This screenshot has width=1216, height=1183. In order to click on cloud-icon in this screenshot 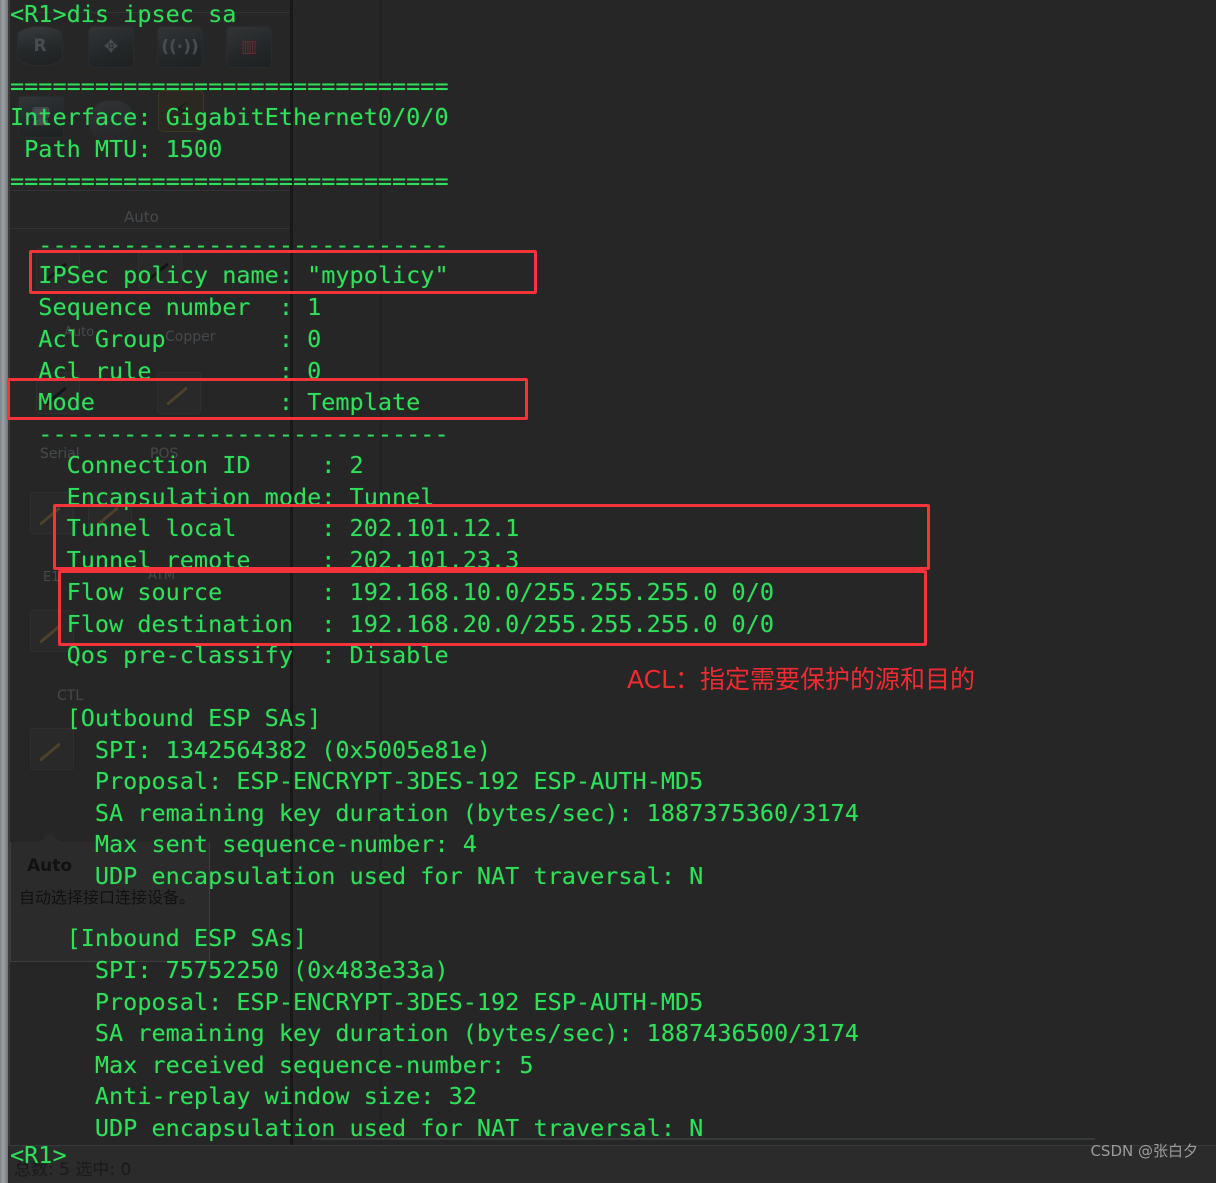, I will do `click(112, 121)`.